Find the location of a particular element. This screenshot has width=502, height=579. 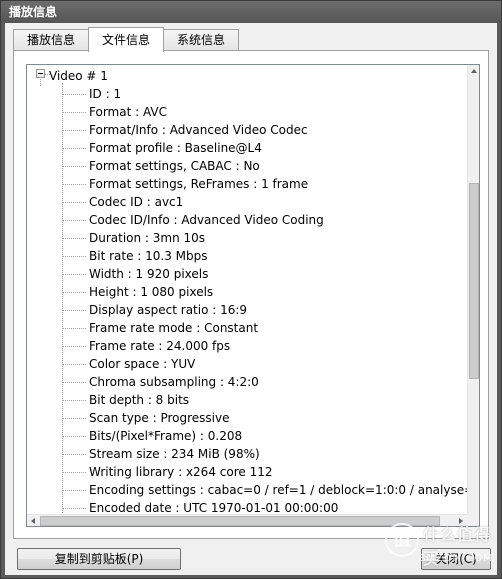

vertical-scrollbar is located at coordinates (473, 295).